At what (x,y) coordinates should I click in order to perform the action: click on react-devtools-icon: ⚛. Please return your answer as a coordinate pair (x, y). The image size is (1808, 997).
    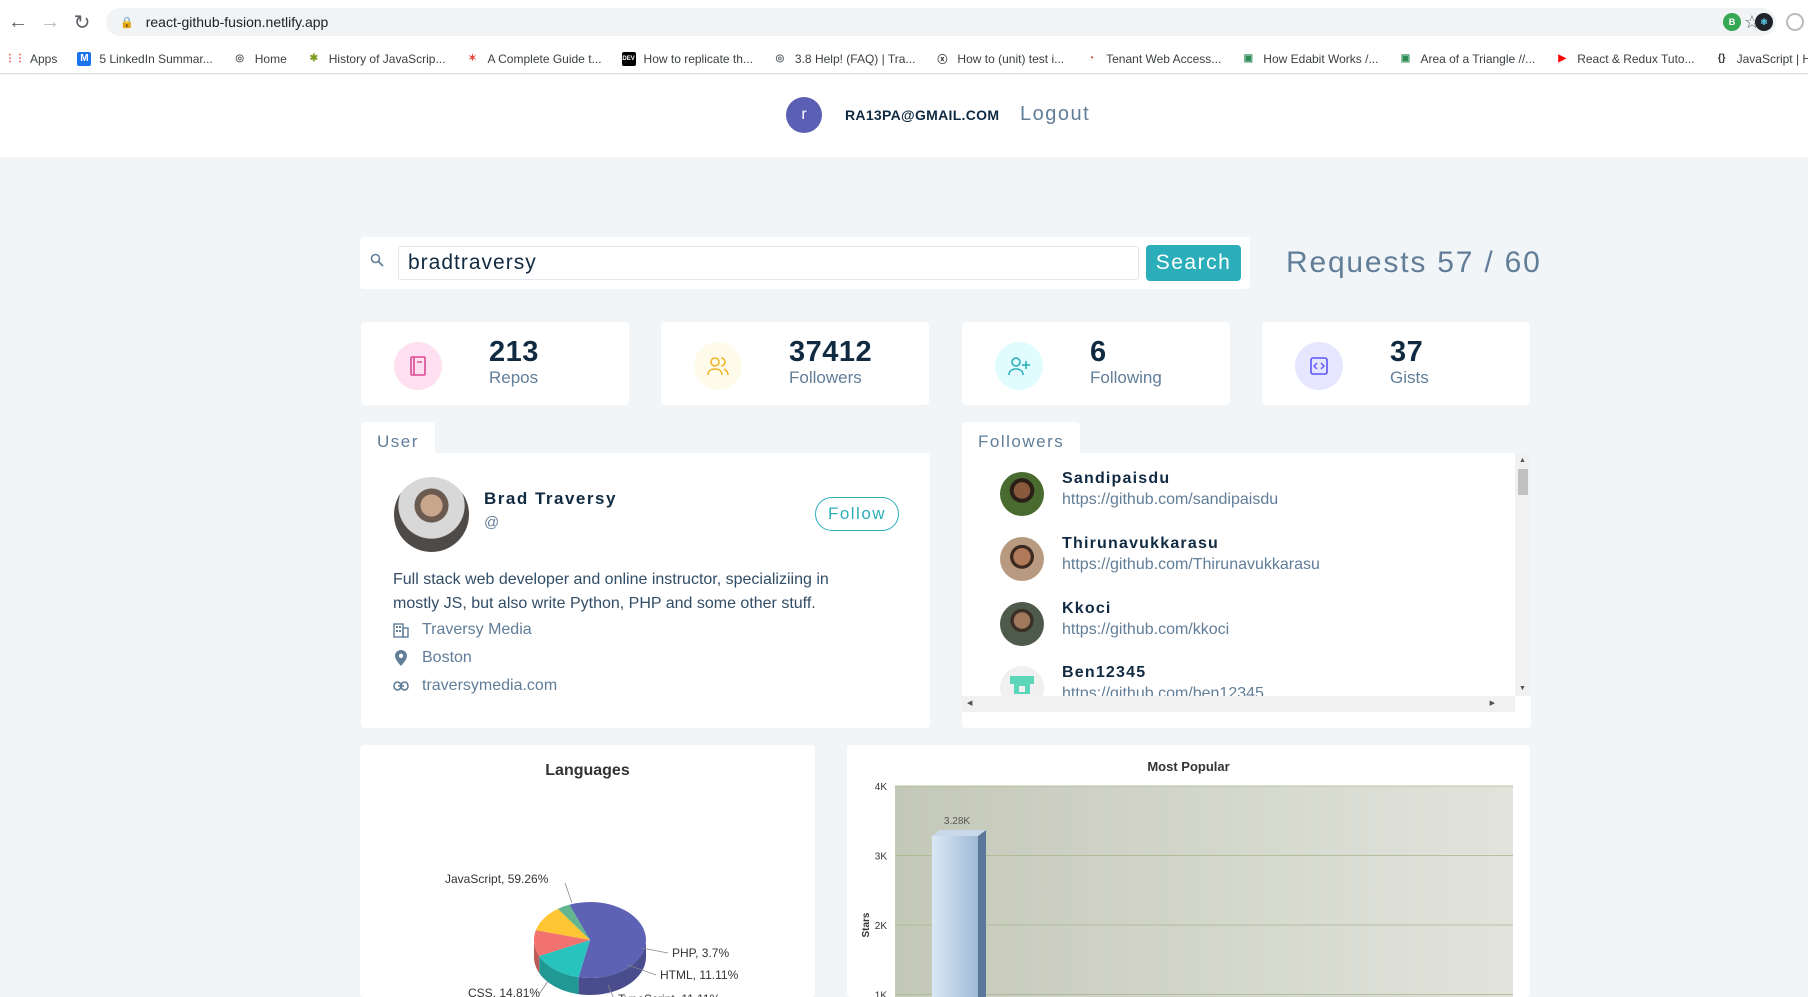
    Looking at the image, I should click on (1764, 22).